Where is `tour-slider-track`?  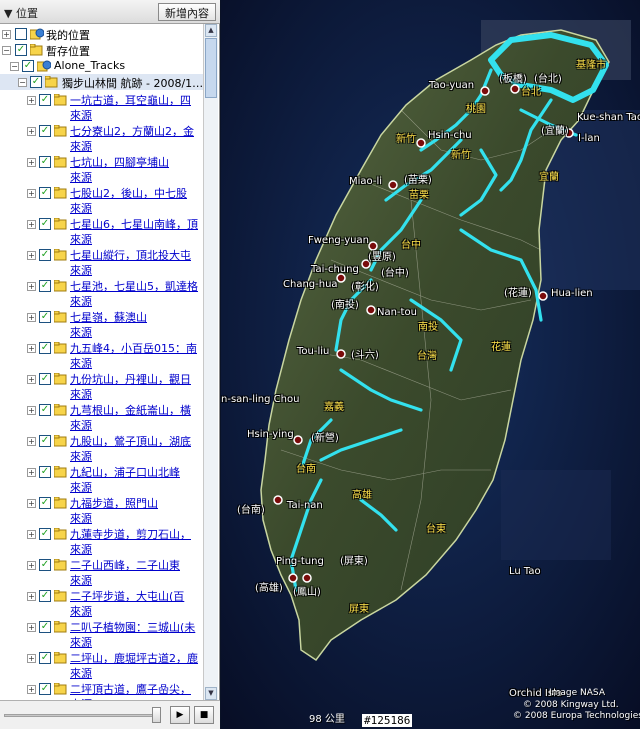 tour-slider-track is located at coordinates (79, 715).